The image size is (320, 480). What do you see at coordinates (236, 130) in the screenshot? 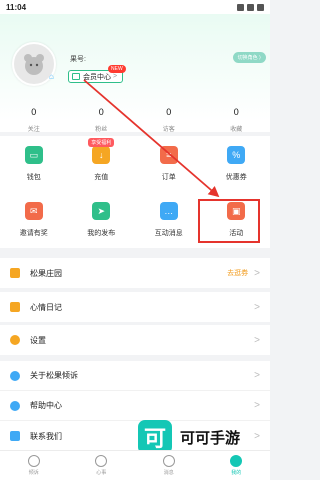
I see `stat-label: 收藏` at bounding box center [236, 130].